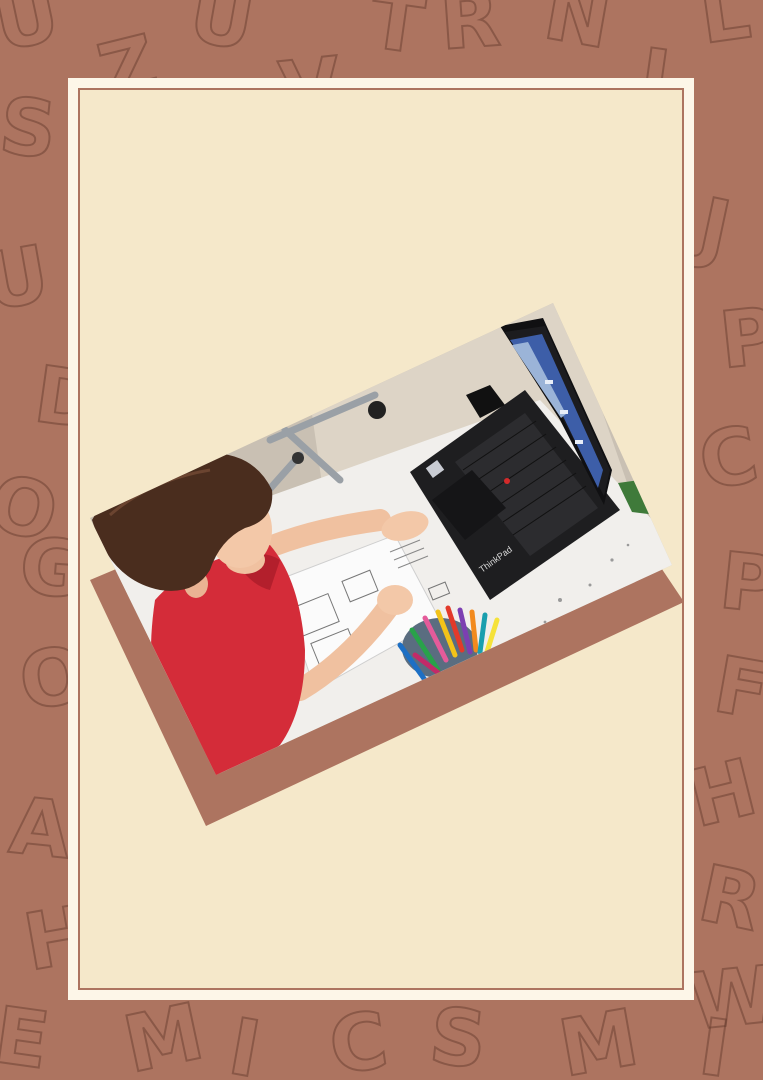 The image size is (763, 1080). What do you see at coordinates (395, 600) in the screenshot?
I see `child-hand-right` at bounding box center [395, 600].